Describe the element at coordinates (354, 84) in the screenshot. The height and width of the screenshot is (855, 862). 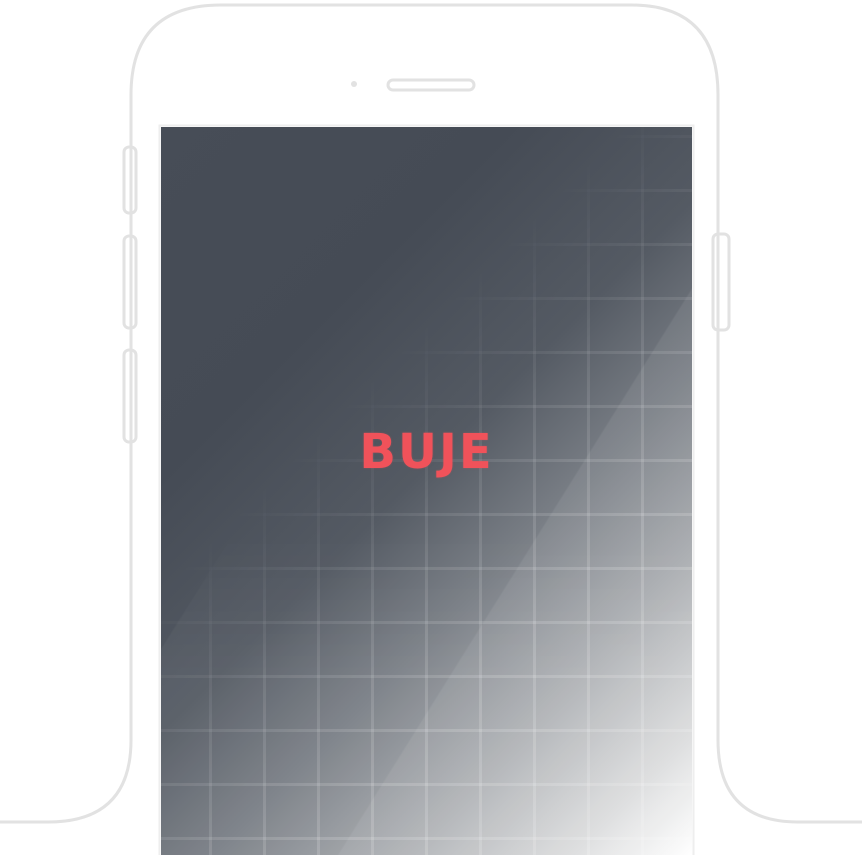
I see `front-camera-icon` at that location.